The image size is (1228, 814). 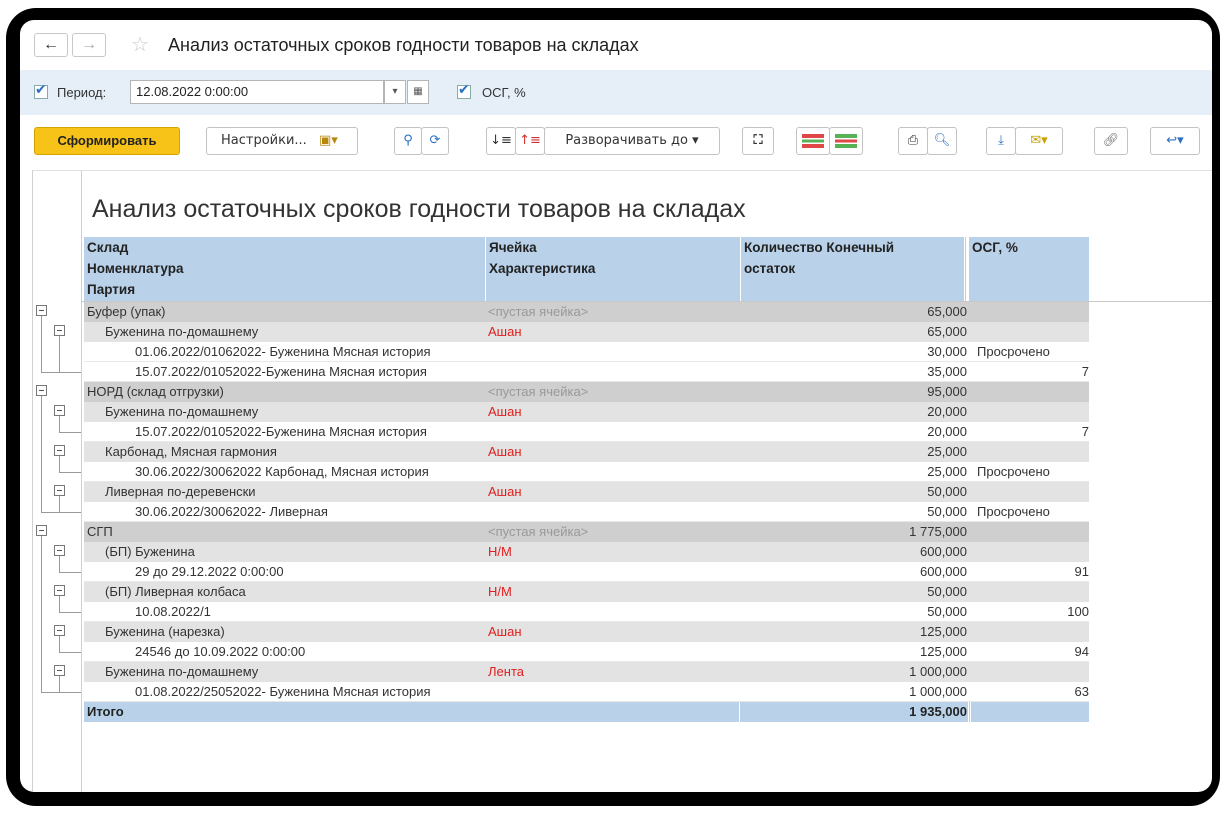 I want to click on period-dropdown-button: ▾, so click(x=395, y=92).